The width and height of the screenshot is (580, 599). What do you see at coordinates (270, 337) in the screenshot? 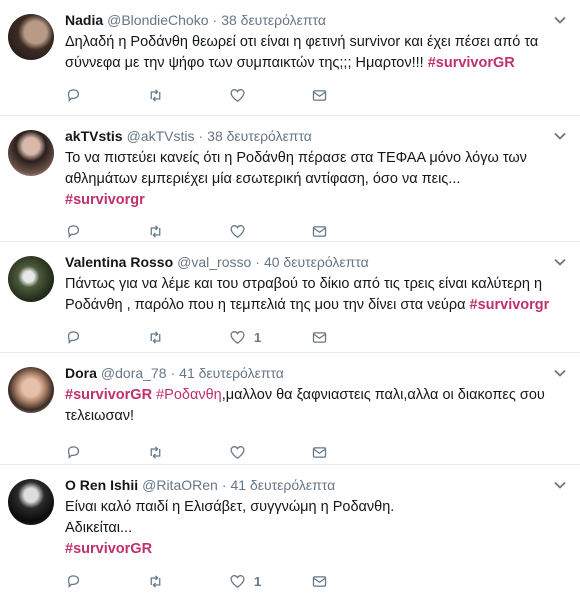
I see `like-button: 1` at bounding box center [270, 337].